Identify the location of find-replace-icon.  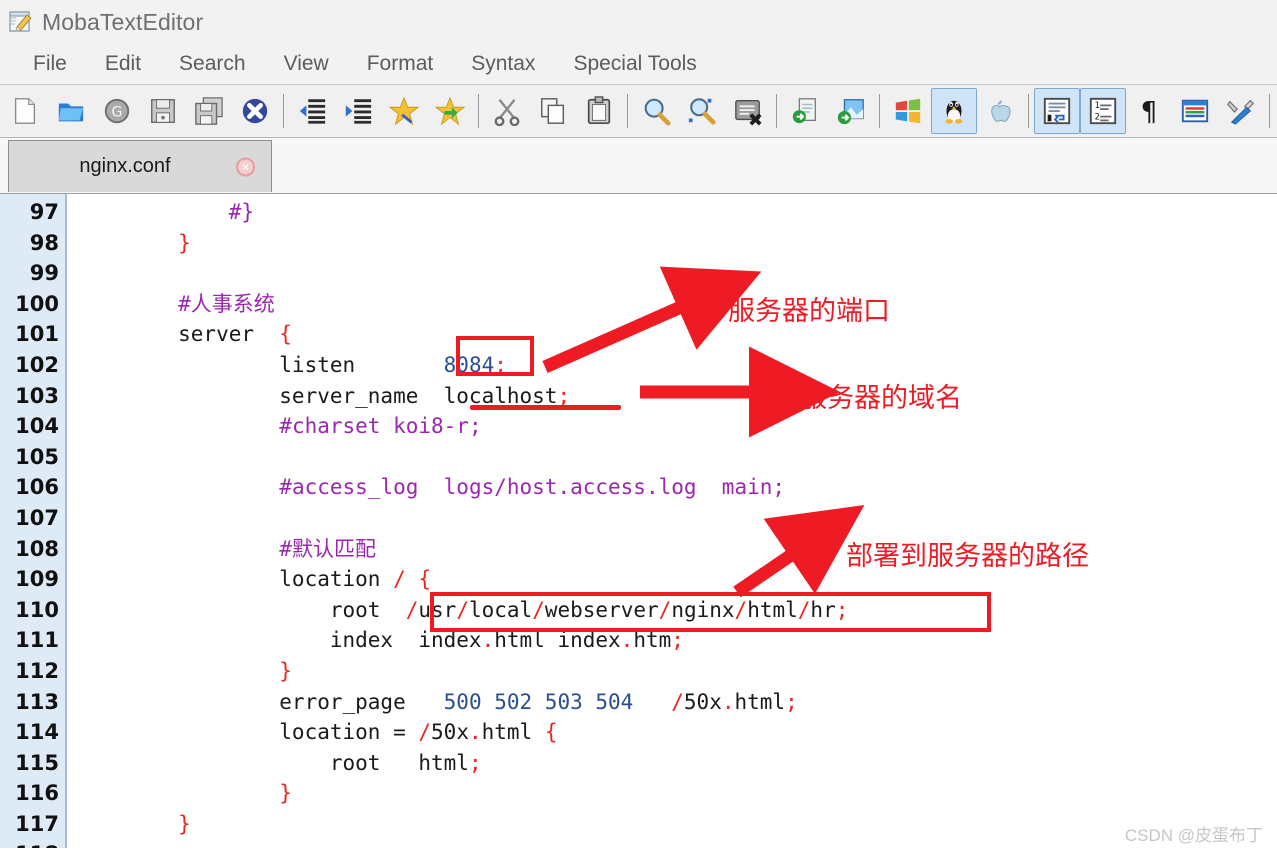
(702, 111).